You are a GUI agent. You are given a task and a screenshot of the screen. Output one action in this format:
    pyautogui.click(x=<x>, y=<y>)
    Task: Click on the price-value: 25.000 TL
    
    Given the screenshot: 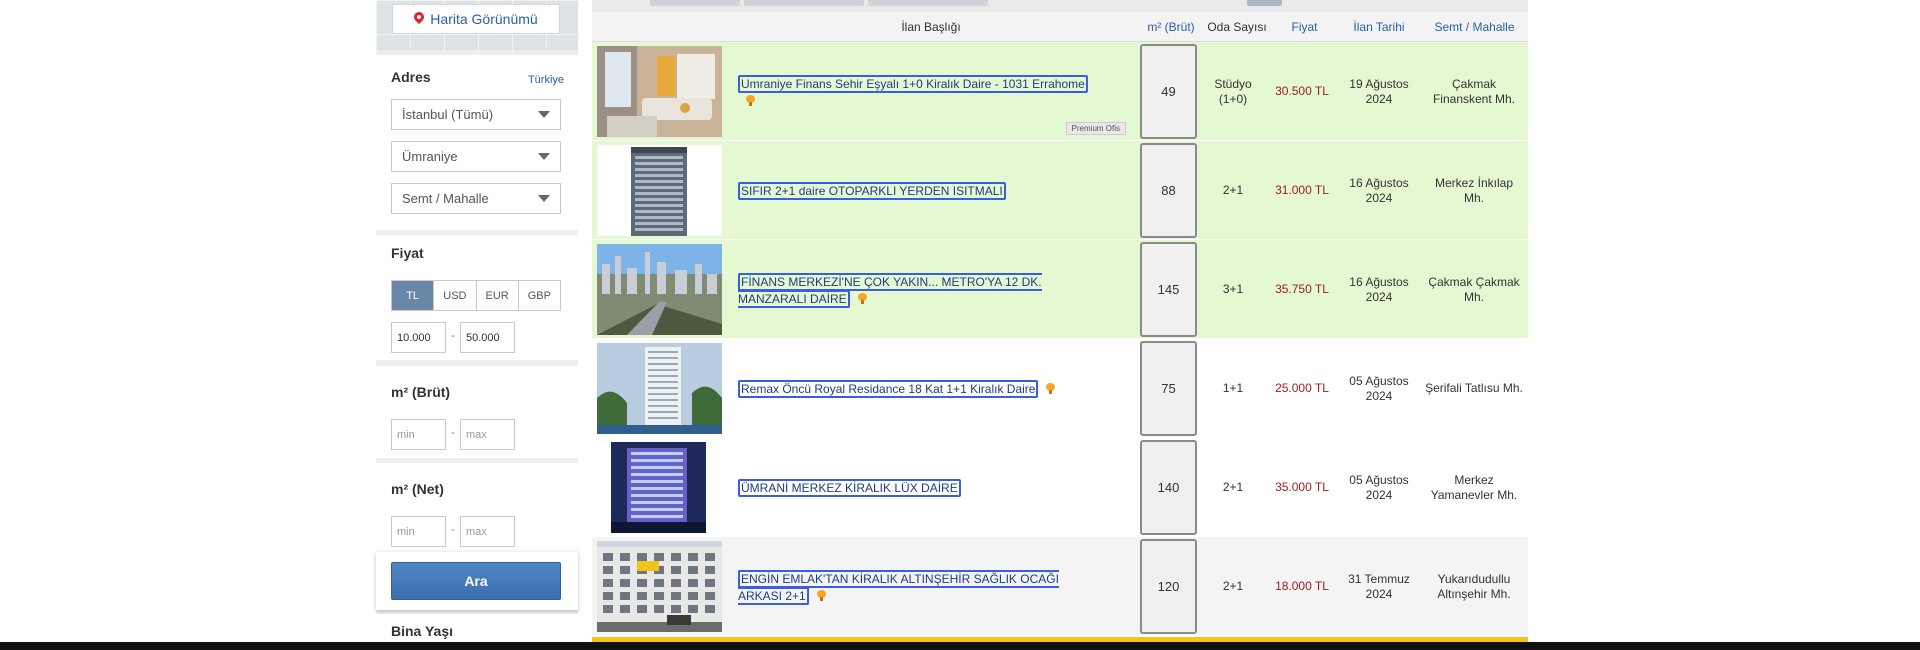 What is the action you would take?
    pyautogui.click(x=1302, y=388)
    